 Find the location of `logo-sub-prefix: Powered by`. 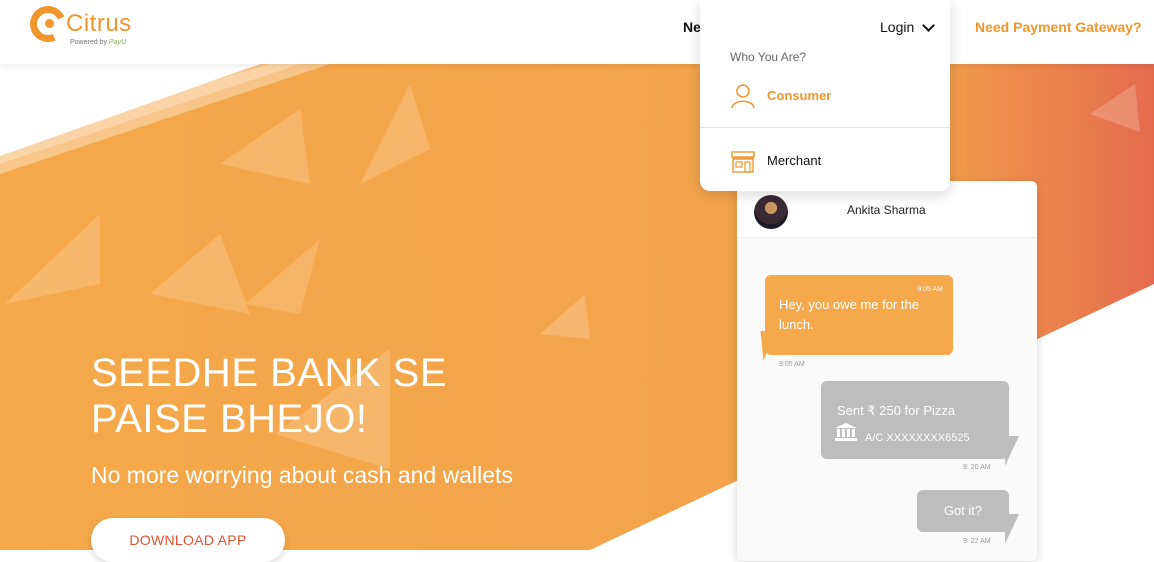

logo-sub-prefix: Powered by is located at coordinates (88, 42).